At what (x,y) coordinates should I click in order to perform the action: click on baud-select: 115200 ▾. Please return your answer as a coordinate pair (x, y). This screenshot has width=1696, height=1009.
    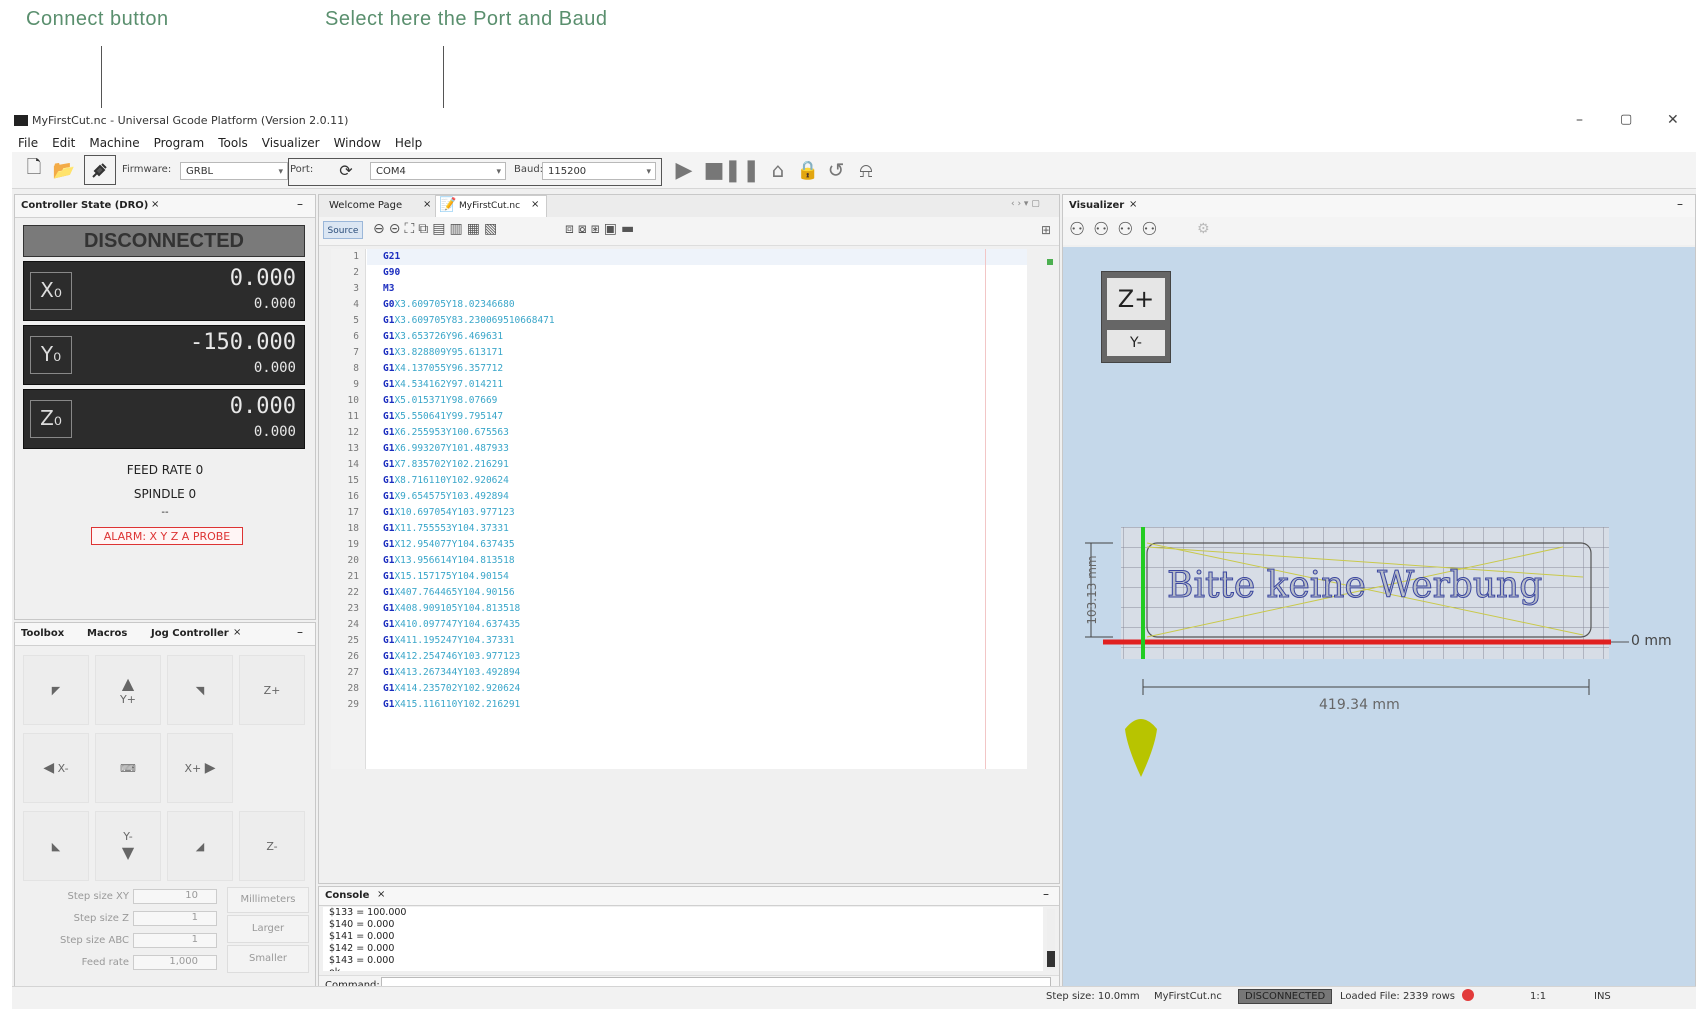
    Looking at the image, I should click on (599, 171).